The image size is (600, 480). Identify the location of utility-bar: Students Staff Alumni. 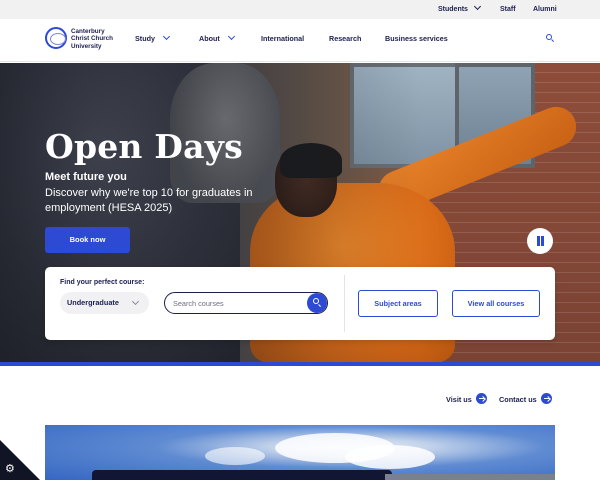
(300, 9).